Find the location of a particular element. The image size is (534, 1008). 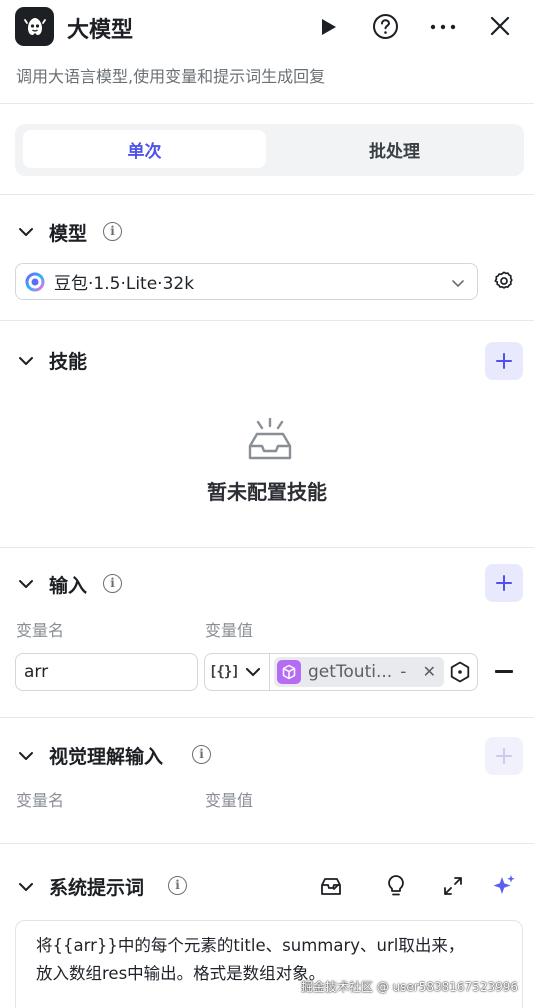

node-description: 调用大语言模型,使用变量和提示词生成回复 is located at coordinates (171, 76).